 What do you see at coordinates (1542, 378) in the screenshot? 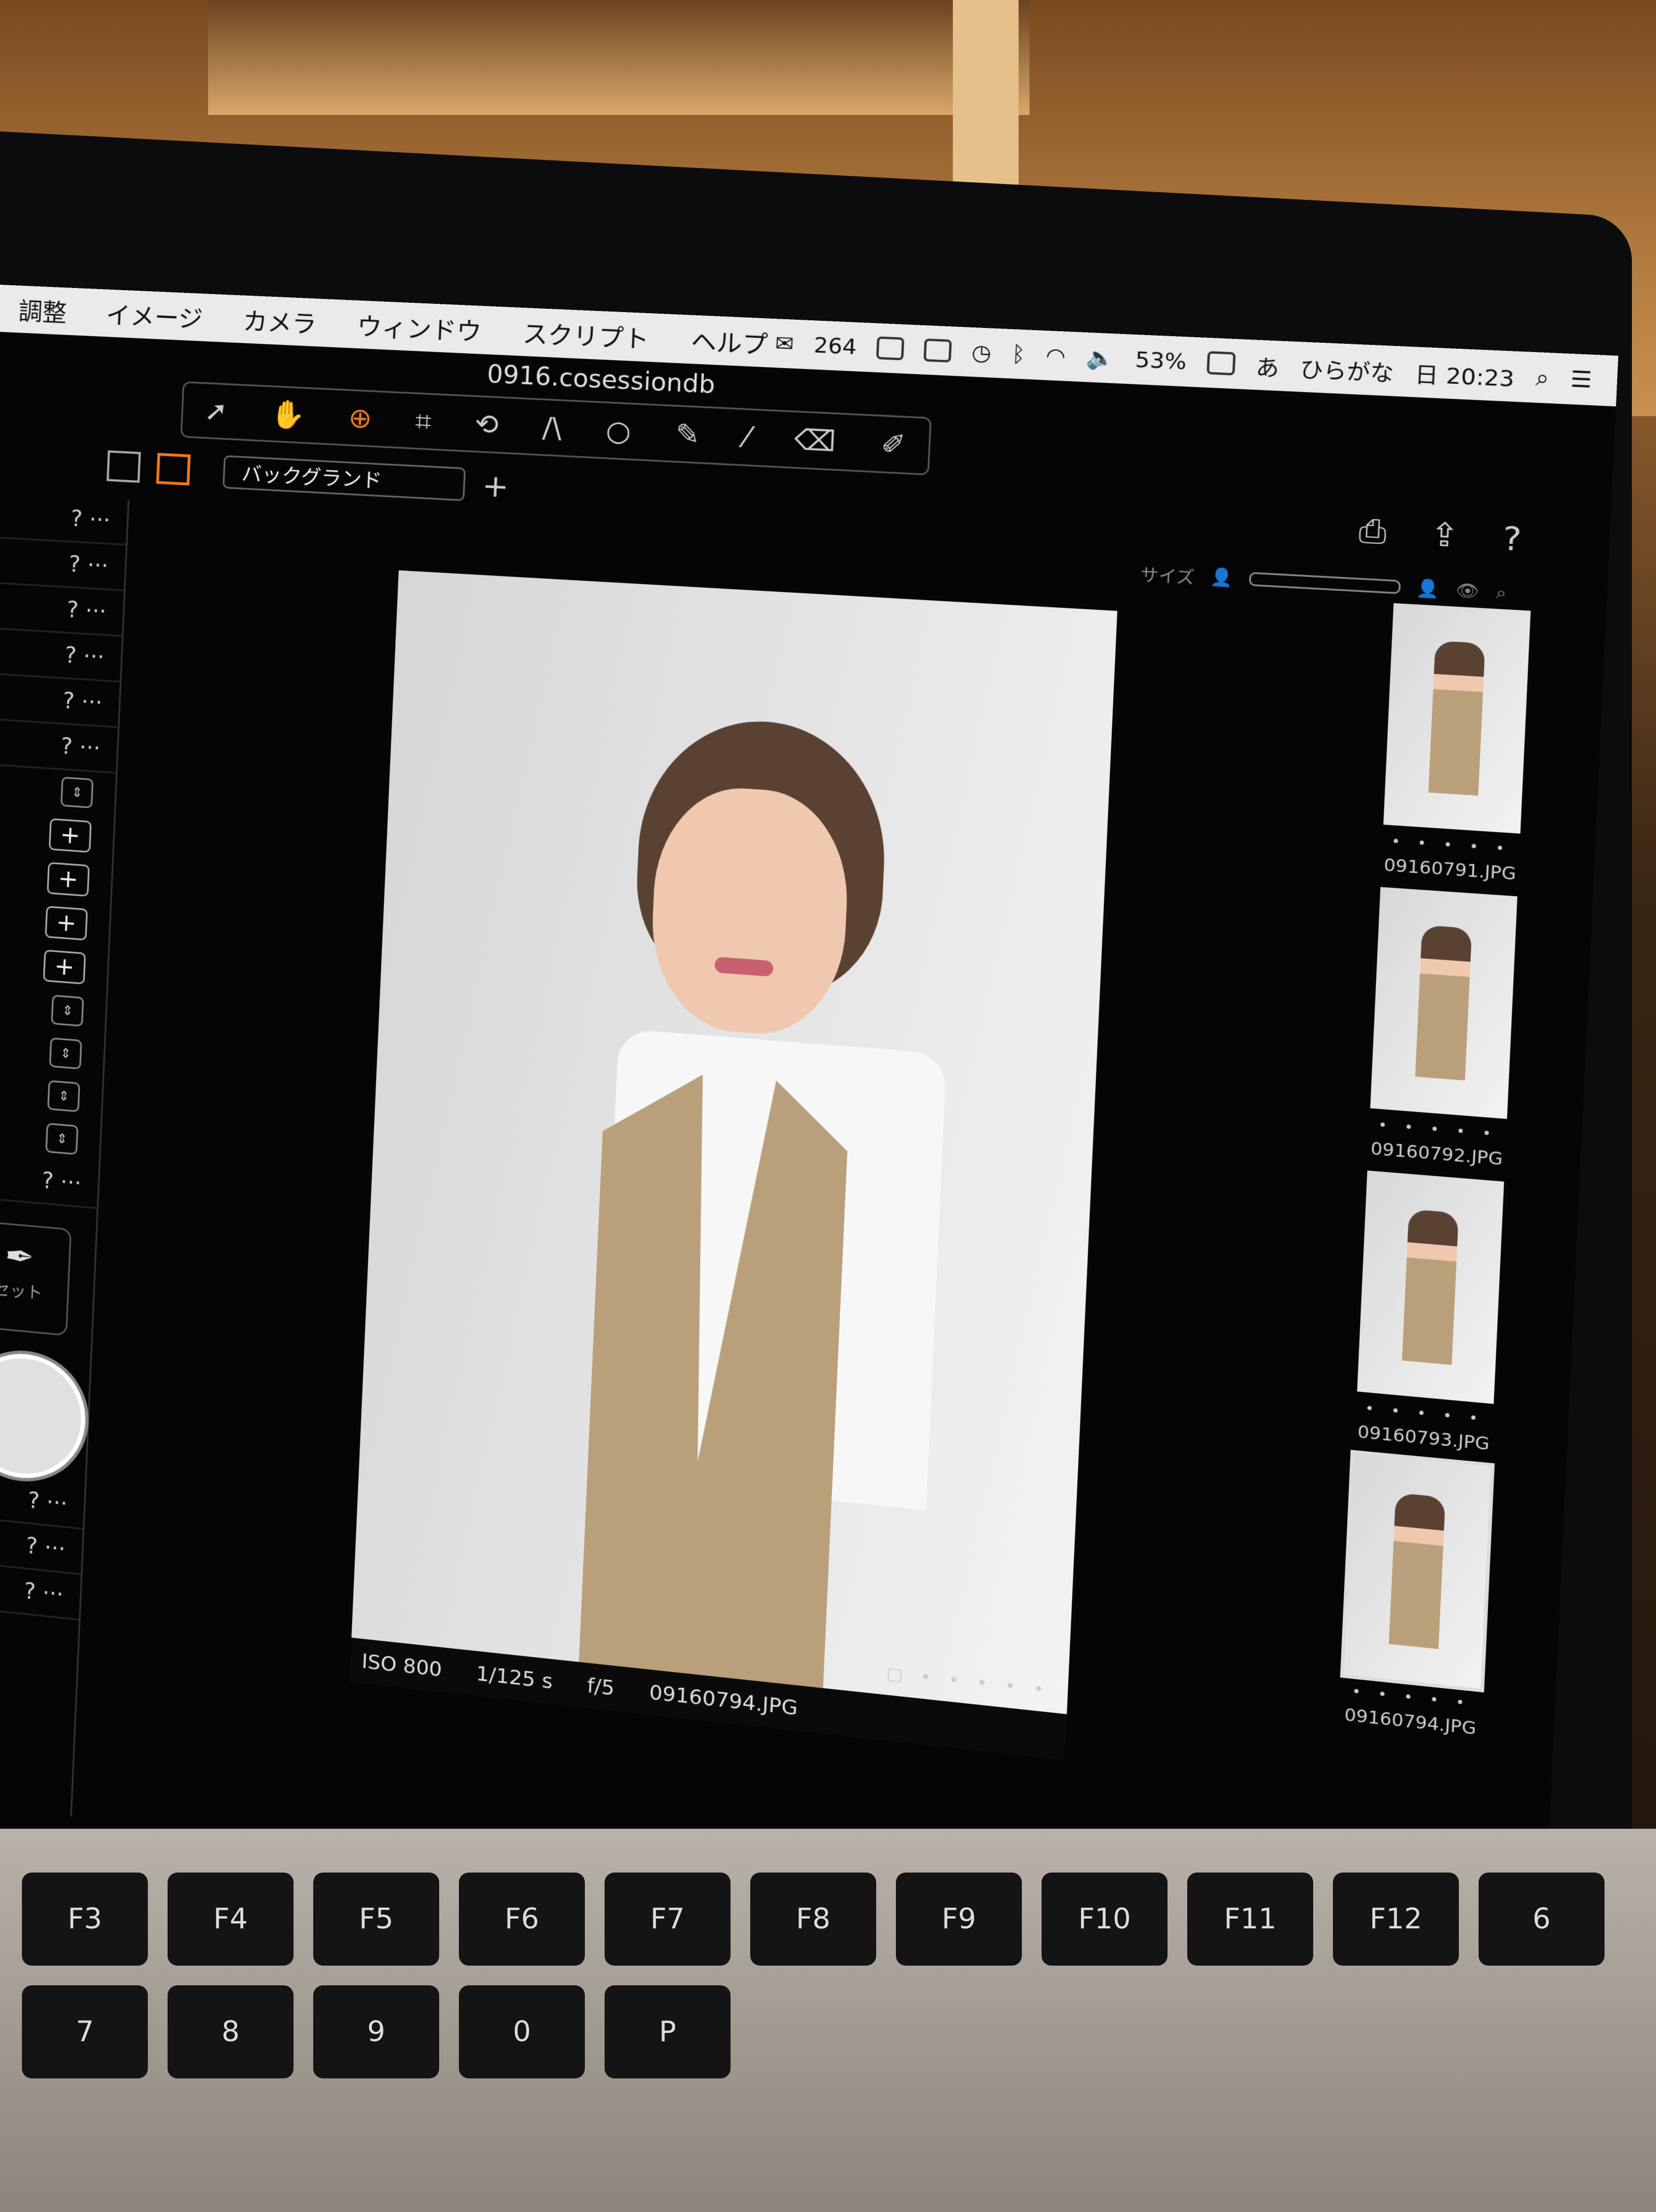
I see `spotlight-search-icon: ⌕` at bounding box center [1542, 378].